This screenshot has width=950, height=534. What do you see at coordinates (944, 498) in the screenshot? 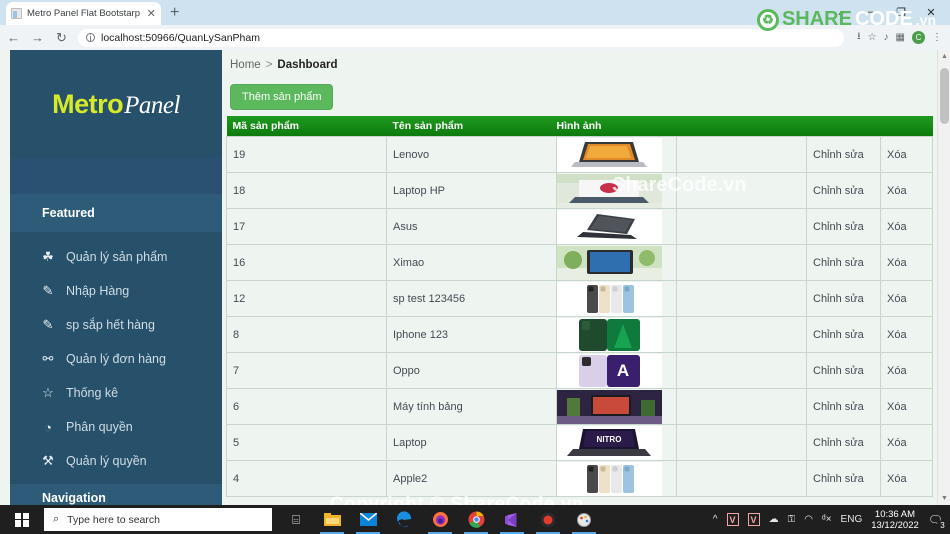
I see `scroll-down-icon: ▼` at bounding box center [944, 498].